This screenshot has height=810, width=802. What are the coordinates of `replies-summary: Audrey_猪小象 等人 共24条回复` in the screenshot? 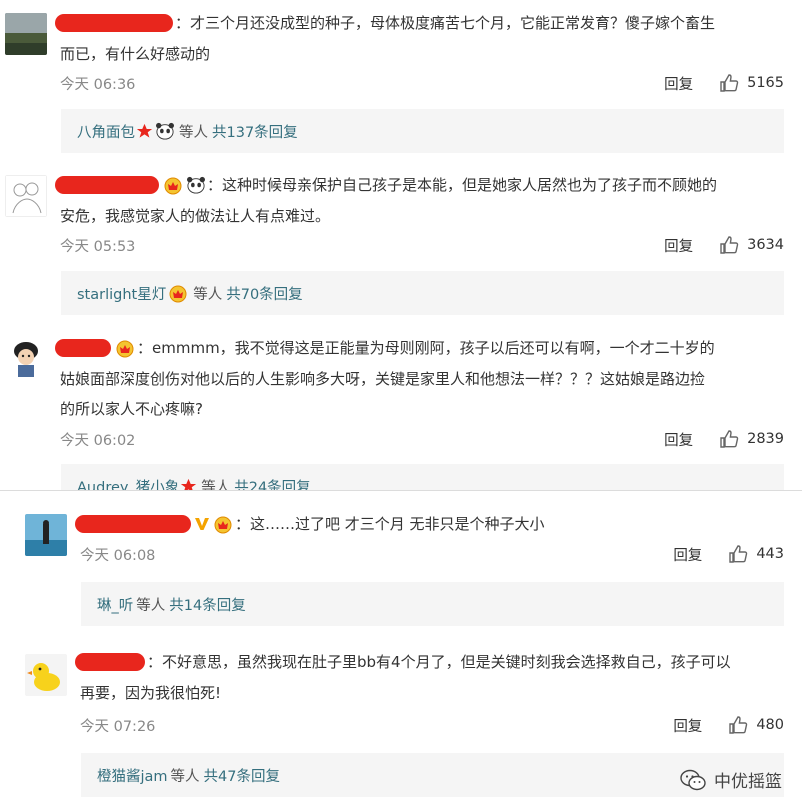 It's located at (422, 477).